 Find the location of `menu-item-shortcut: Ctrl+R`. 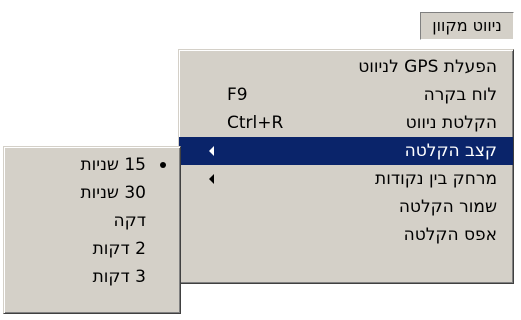

menu-item-shortcut: Ctrl+R is located at coordinates (255, 123).